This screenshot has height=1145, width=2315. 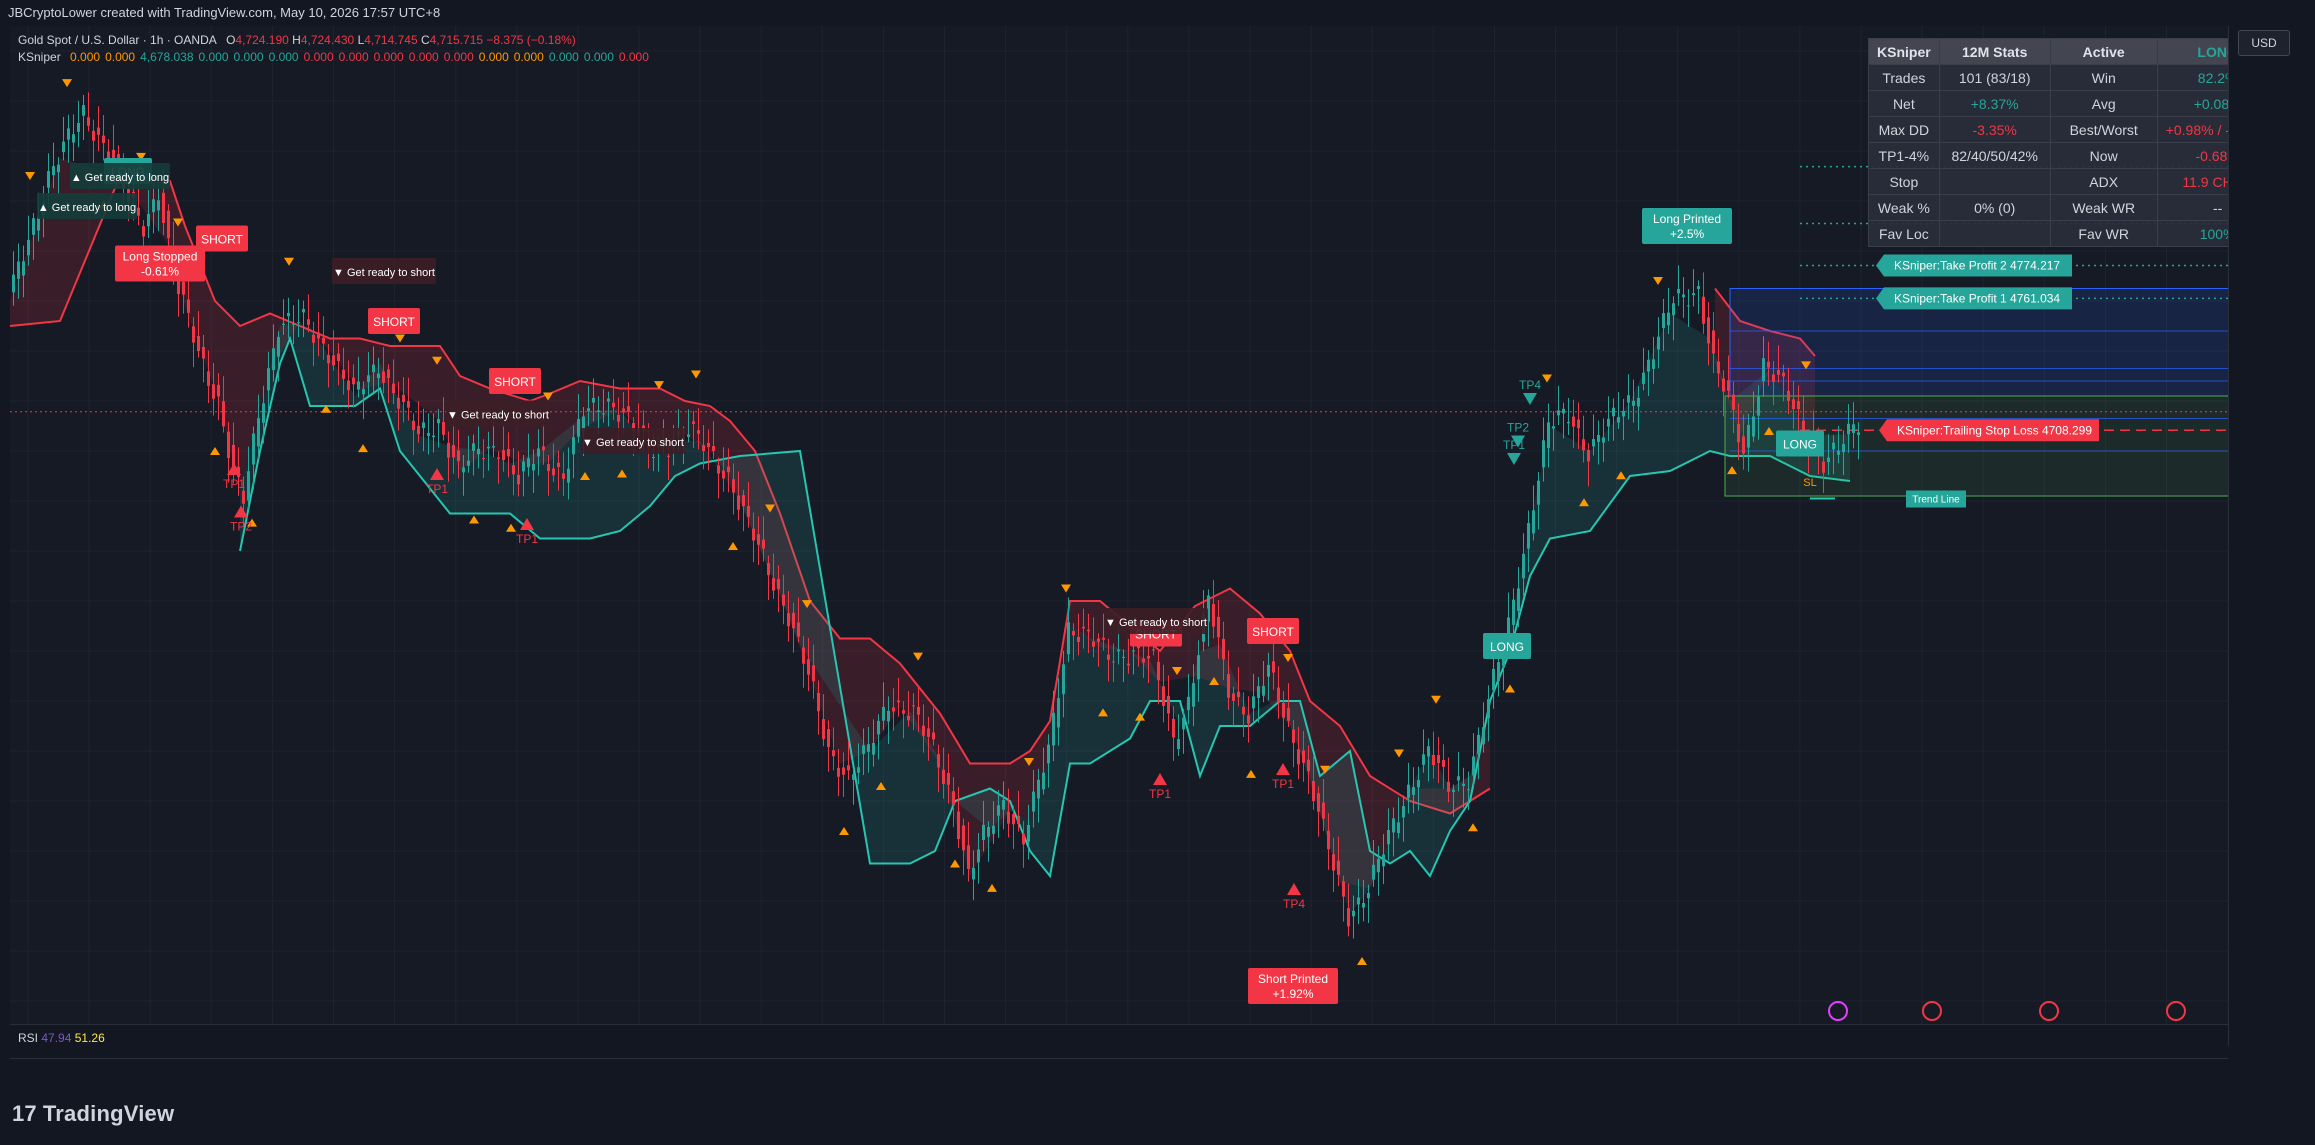 I want to click on ready-long-label-text: ▲ Get ready to long, so click(x=120, y=178).